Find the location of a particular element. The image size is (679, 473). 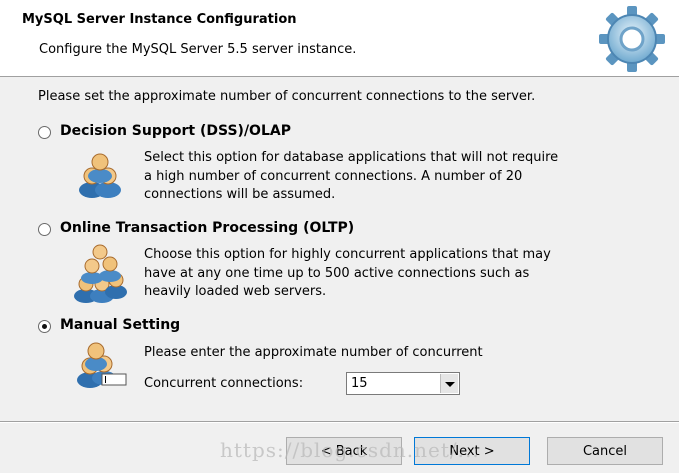

next-button: Next > is located at coordinates (472, 451).